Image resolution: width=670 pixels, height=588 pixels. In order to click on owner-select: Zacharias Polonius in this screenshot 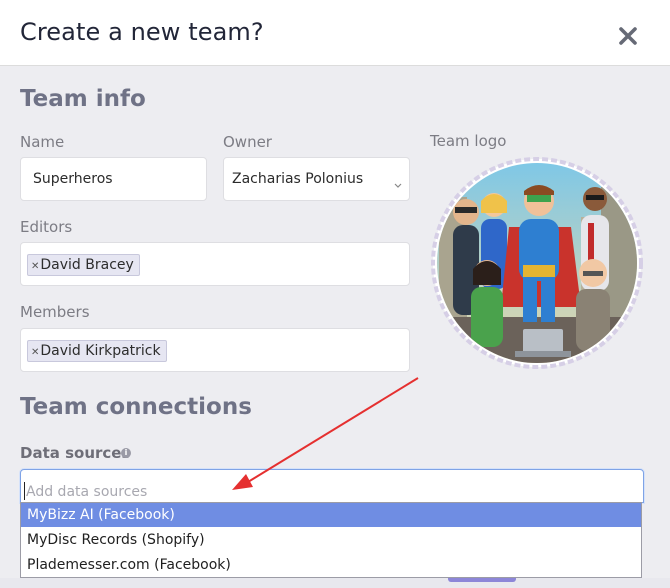, I will do `click(316, 179)`.